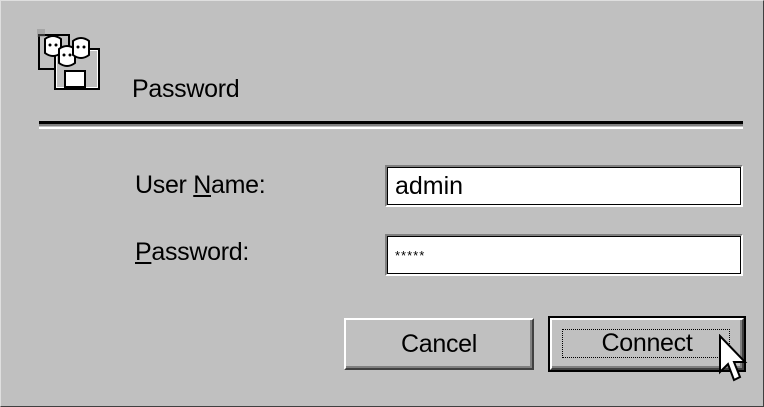  Describe the element at coordinates (192, 252) in the screenshot. I see `password-label: Password:` at that location.